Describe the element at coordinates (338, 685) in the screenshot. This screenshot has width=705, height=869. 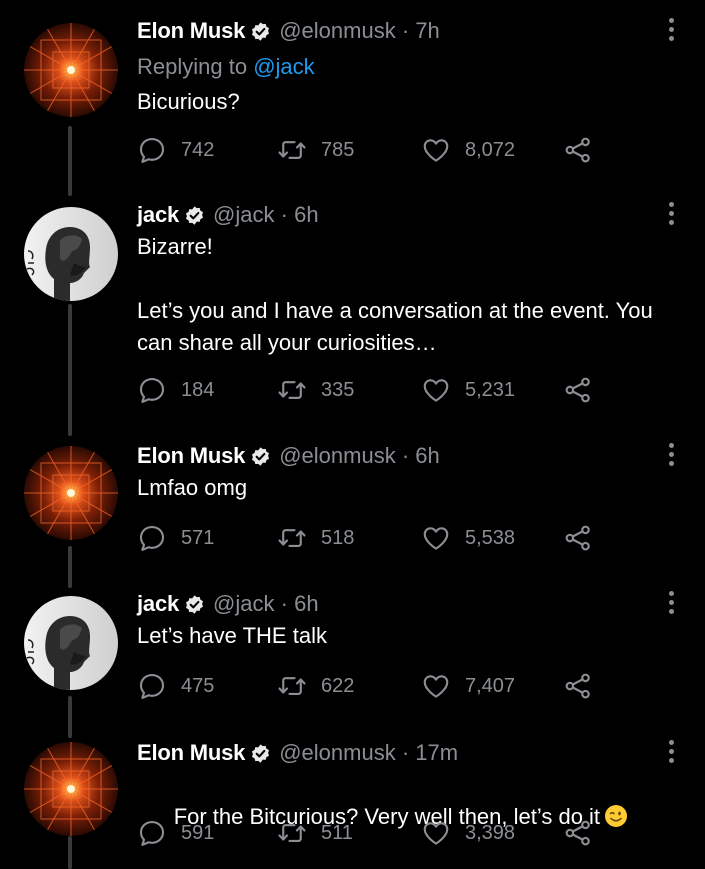
I see `retweet-count: 622` at that location.